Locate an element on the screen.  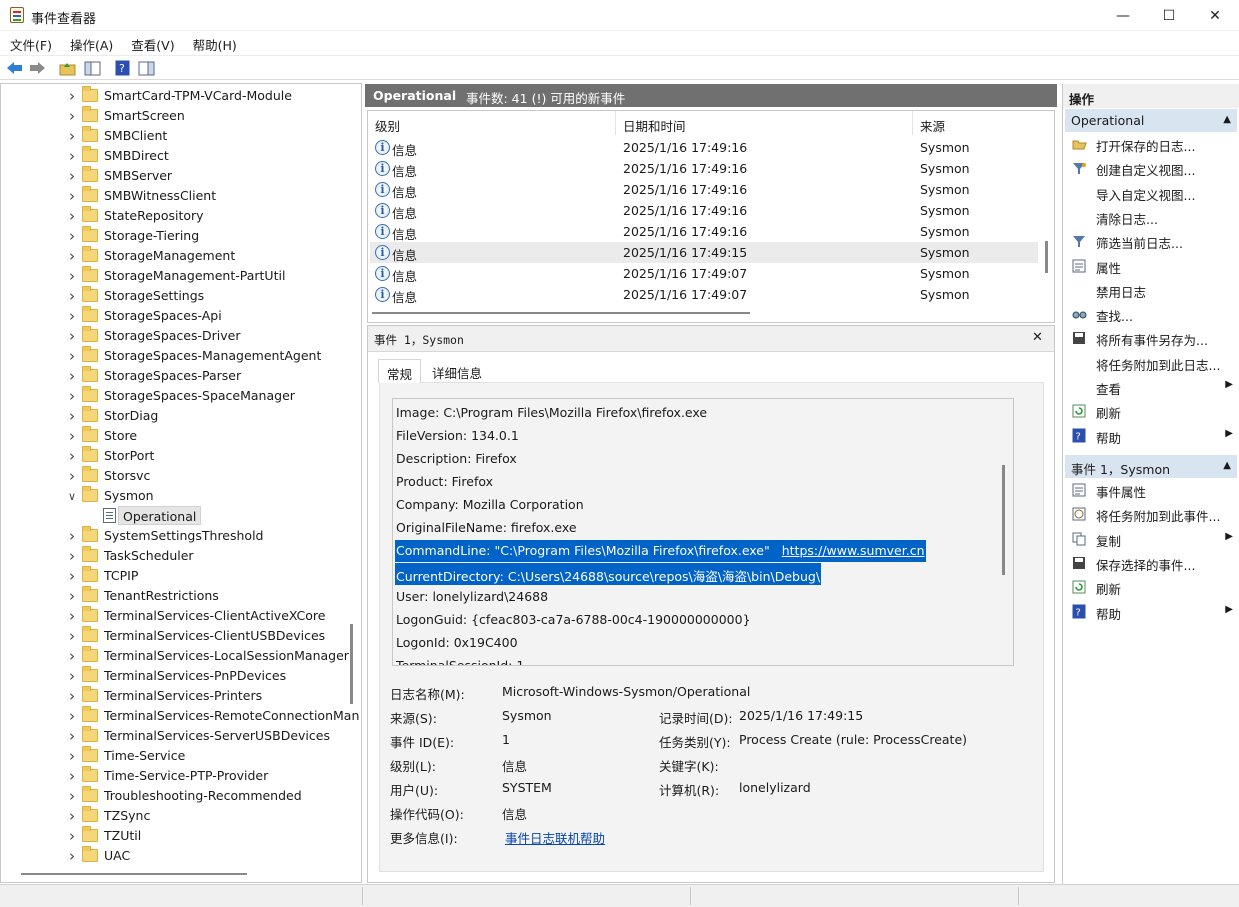
event-action-item: 事件属性 is located at coordinates (1150, 490).